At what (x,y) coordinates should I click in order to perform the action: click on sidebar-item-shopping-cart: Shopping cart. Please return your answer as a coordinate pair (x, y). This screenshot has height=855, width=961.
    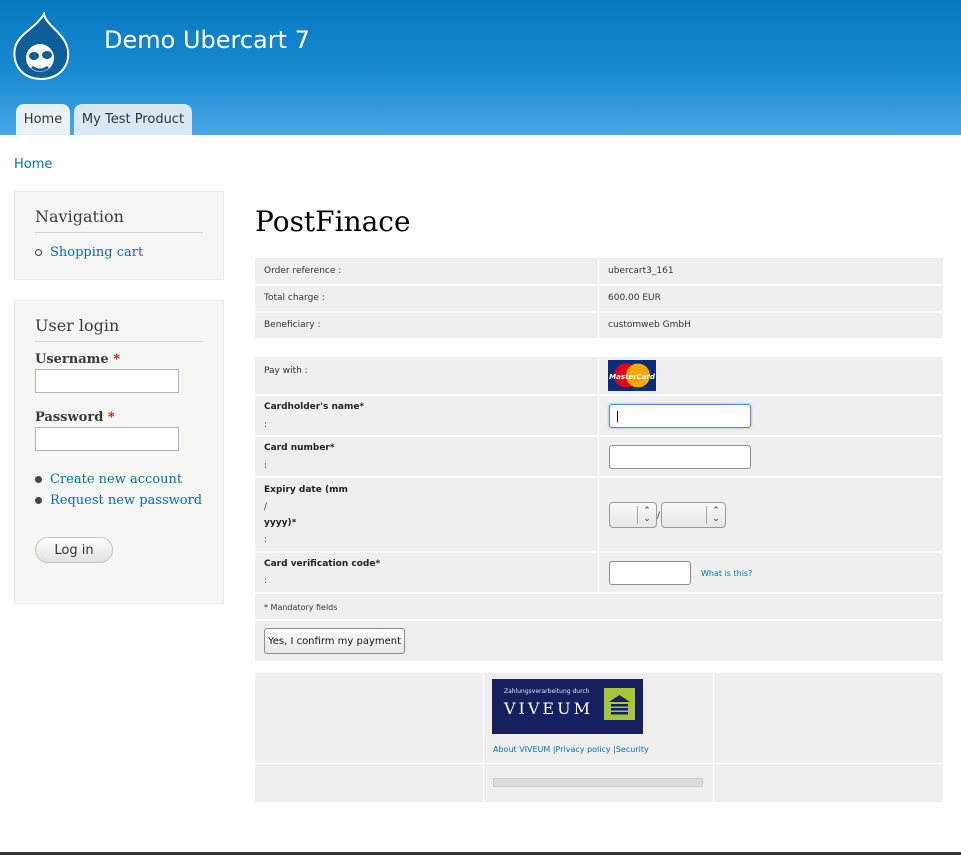
    Looking at the image, I should click on (89, 252).